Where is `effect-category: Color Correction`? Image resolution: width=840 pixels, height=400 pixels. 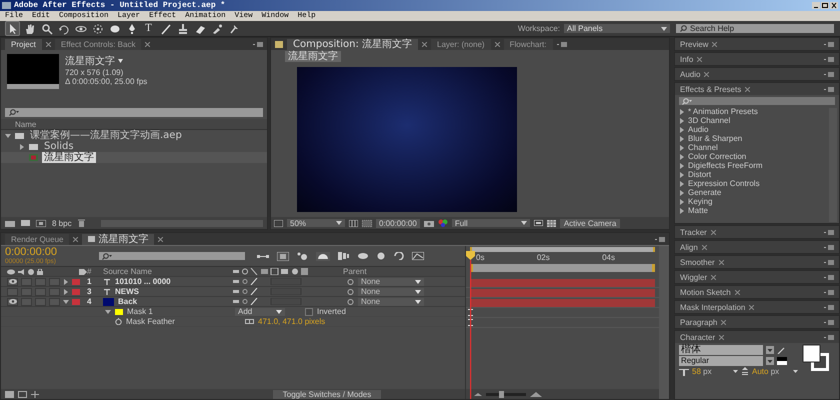 effect-category: Color Correction is located at coordinates (753, 156).